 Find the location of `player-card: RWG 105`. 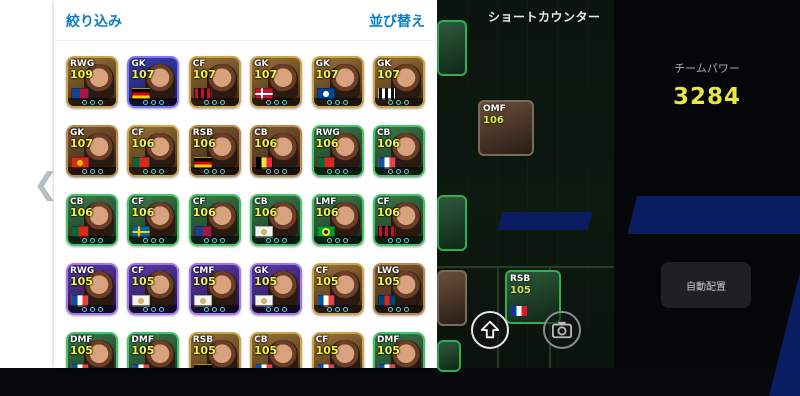

player-card: RWG 105 is located at coordinates (92, 289).